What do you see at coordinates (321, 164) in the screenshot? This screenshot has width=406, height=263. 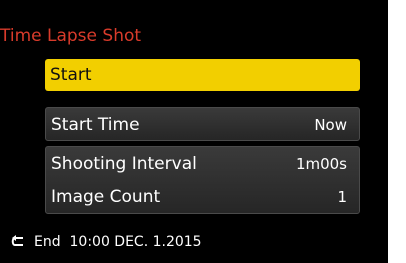 I see `shooting-interval-value: 1m00s` at bounding box center [321, 164].